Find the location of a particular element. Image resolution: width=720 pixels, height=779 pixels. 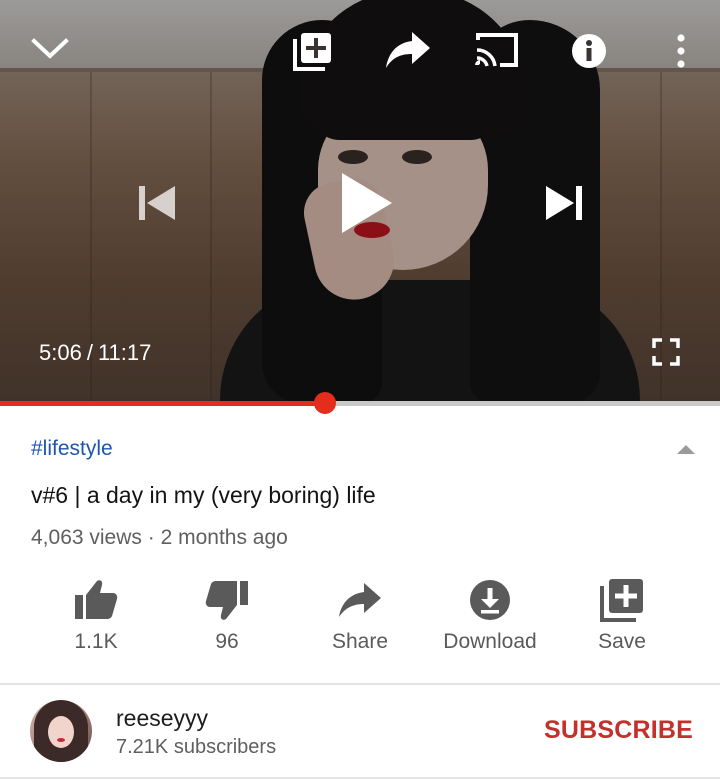

video-meta: 4,063 views · 2 months ago is located at coordinates (159, 538).